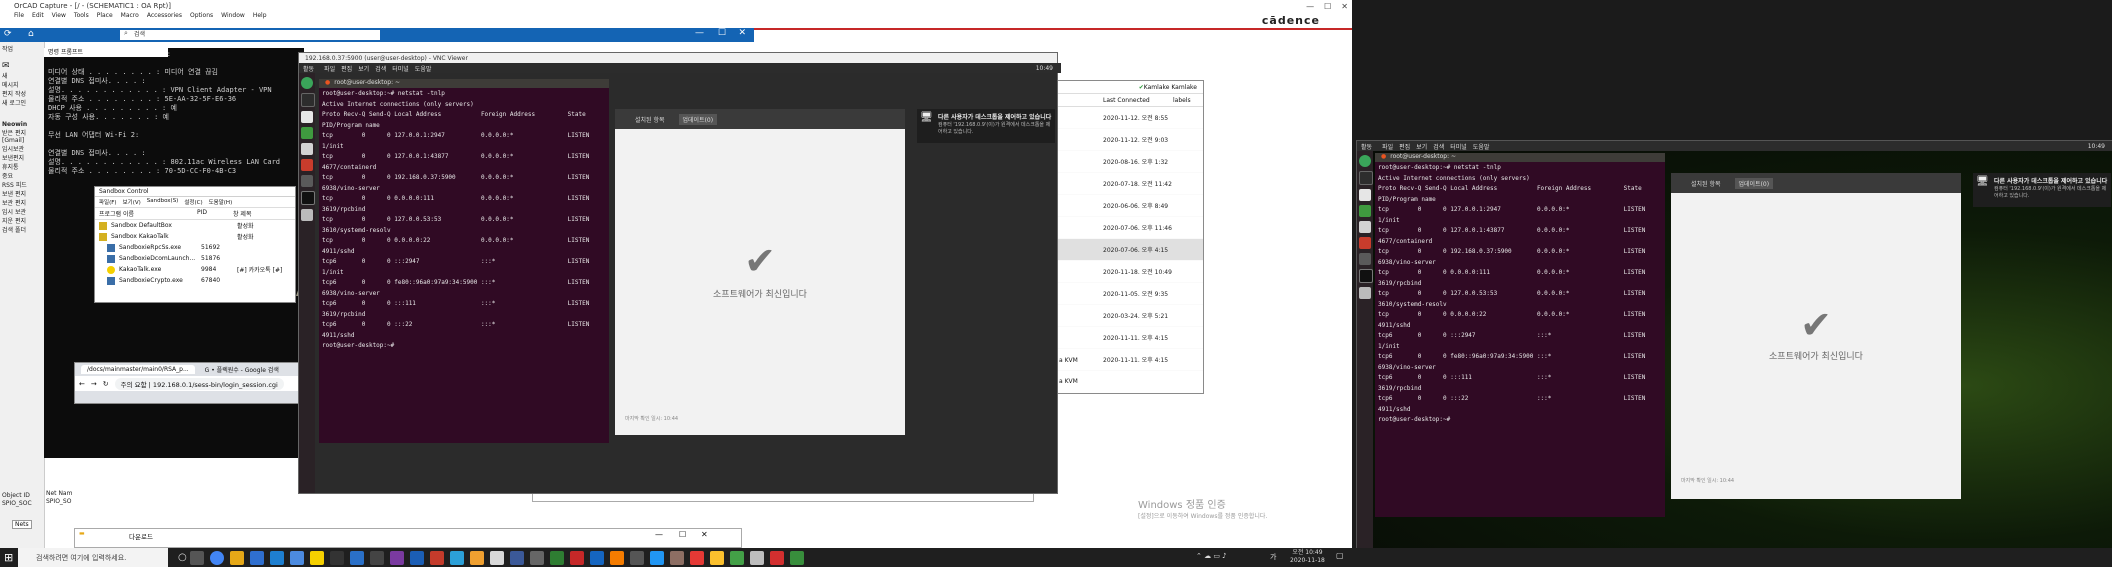 The height and width of the screenshot is (567, 2112). Describe the element at coordinates (1273, 557) in the screenshot. I see `ime-indicator: 가` at that location.